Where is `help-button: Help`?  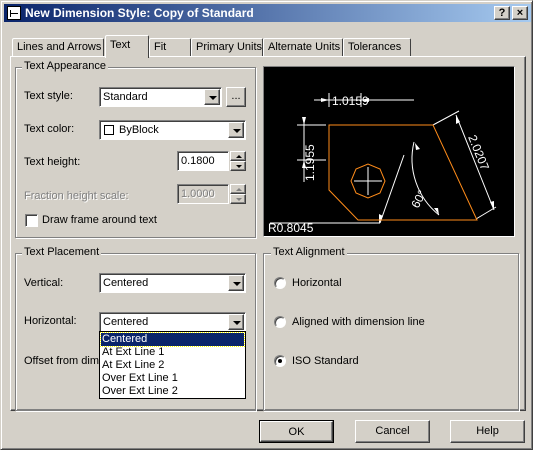 help-button: Help is located at coordinates (487, 431).